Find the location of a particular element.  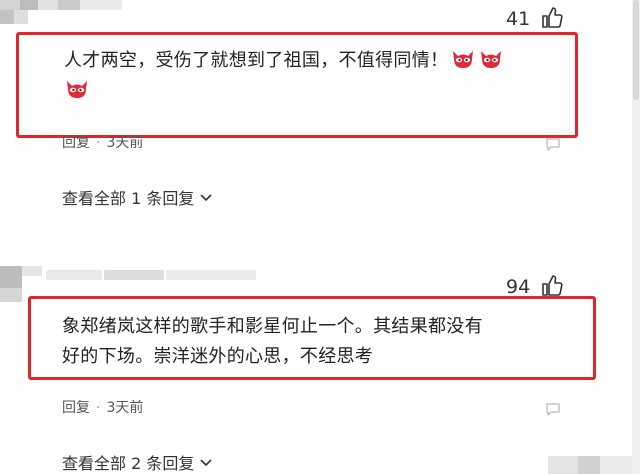

view-replies-button: 查看全部 1 条回复 is located at coordinates (137, 197).